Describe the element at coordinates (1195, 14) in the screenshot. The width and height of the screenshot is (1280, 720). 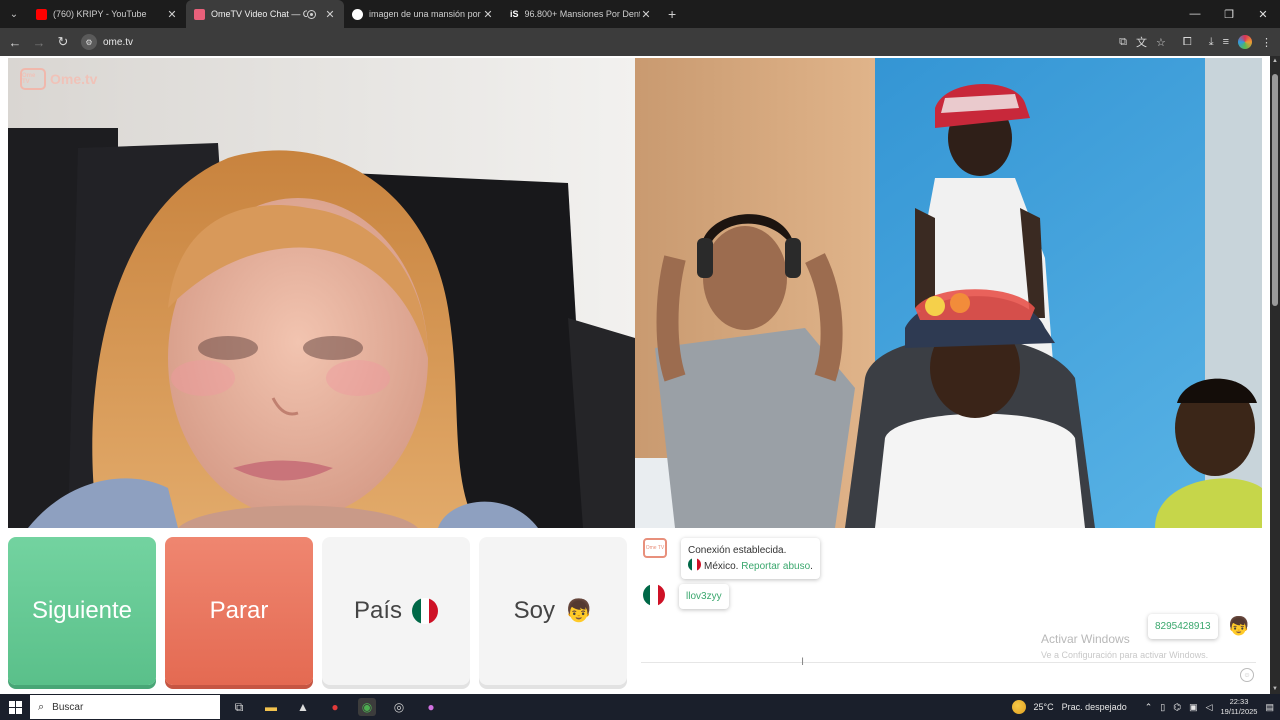
I see `minimize-button: —` at that location.